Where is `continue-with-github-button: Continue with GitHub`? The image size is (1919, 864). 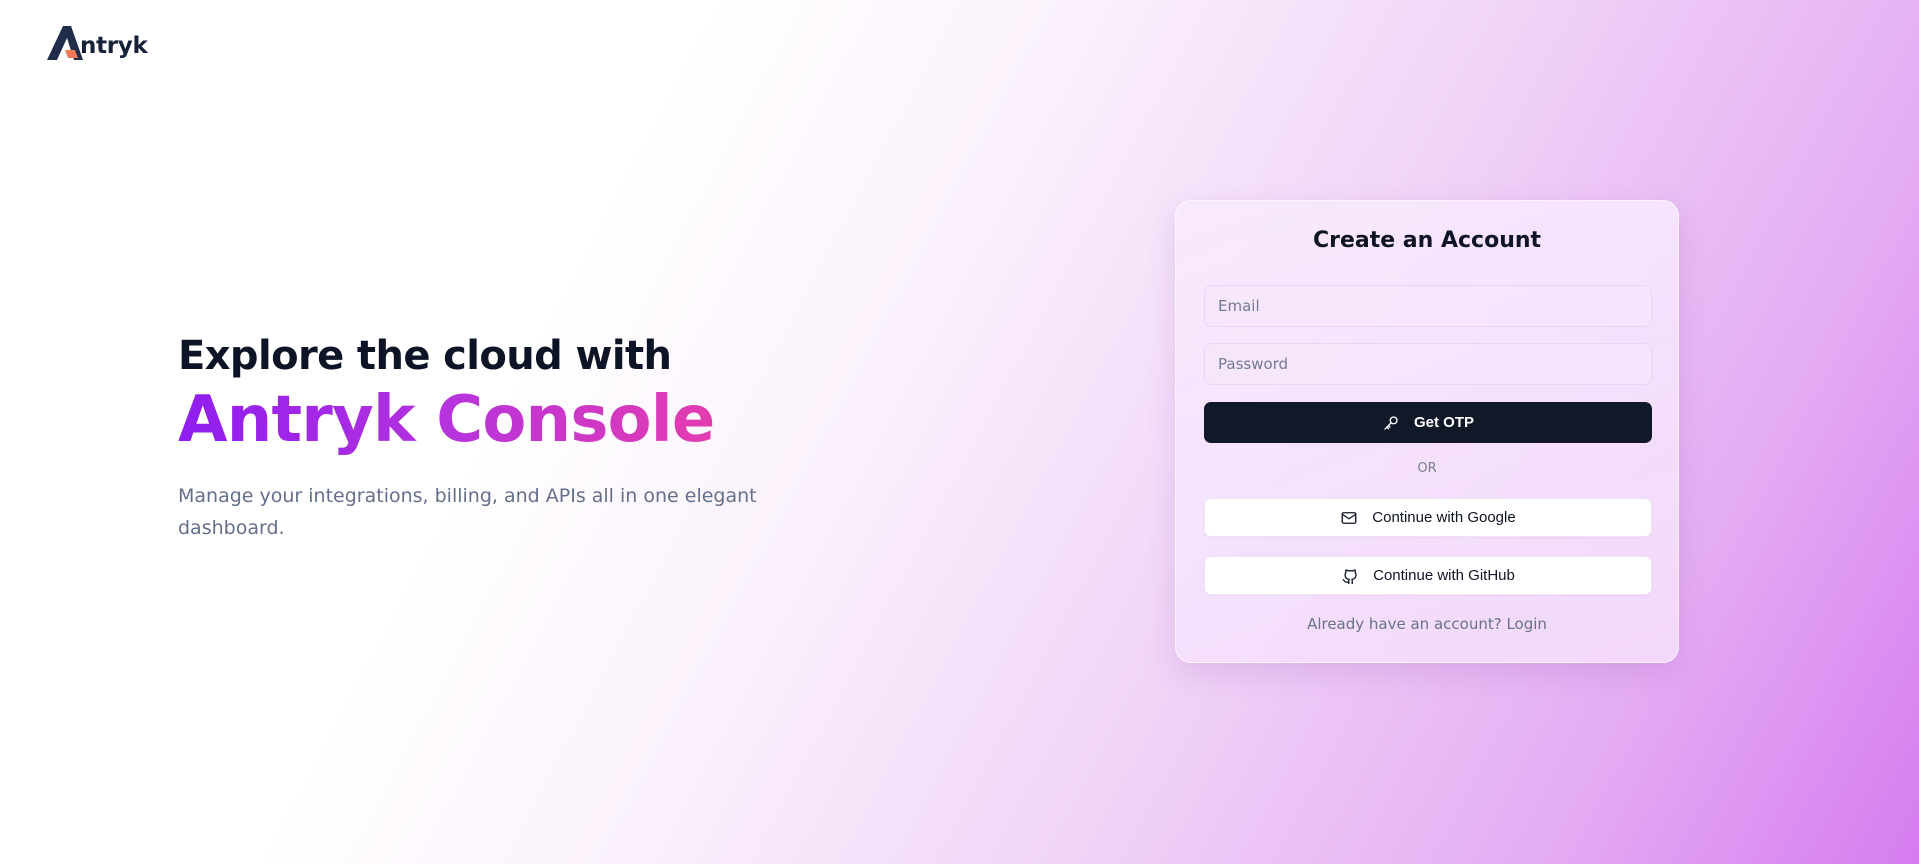 continue-with-github-button: Continue with GitHub is located at coordinates (1428, 575).